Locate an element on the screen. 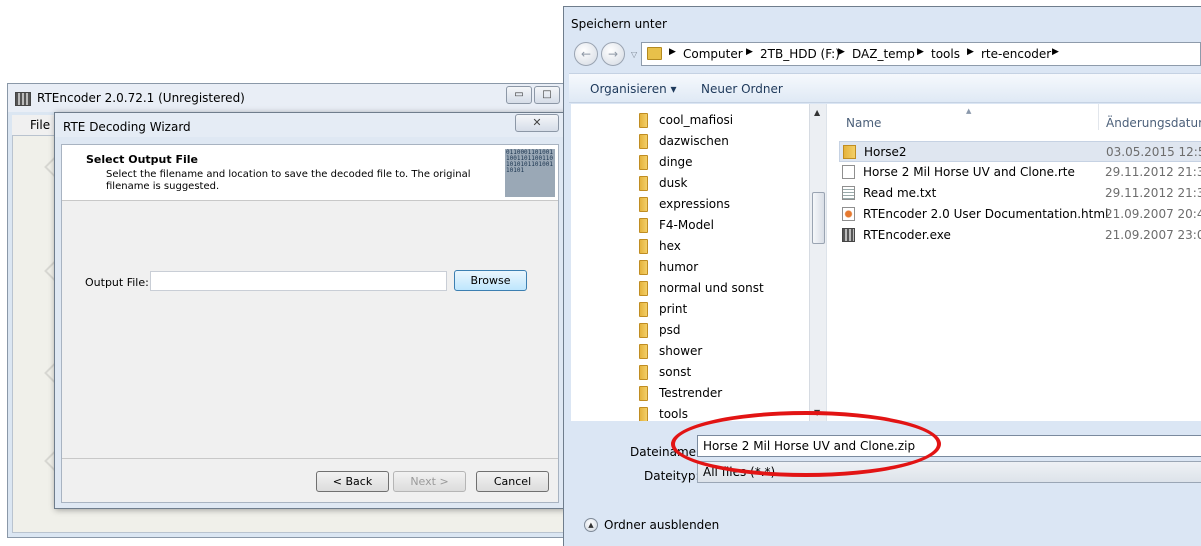 The height and width of the screenshot is (546, 1201). rte-file-icon is located at coordinates (848, 172).